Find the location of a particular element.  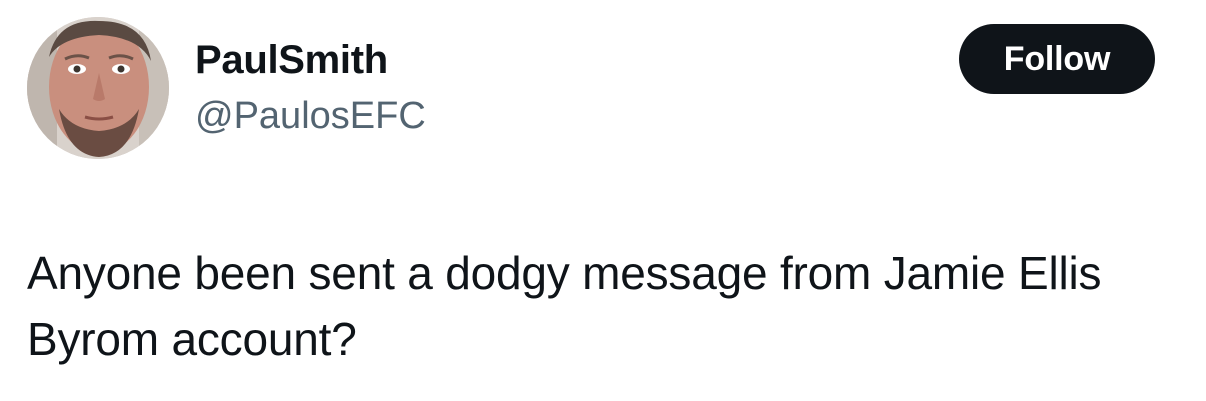

follow-button: Follow is located at coordinates (1057, 59).